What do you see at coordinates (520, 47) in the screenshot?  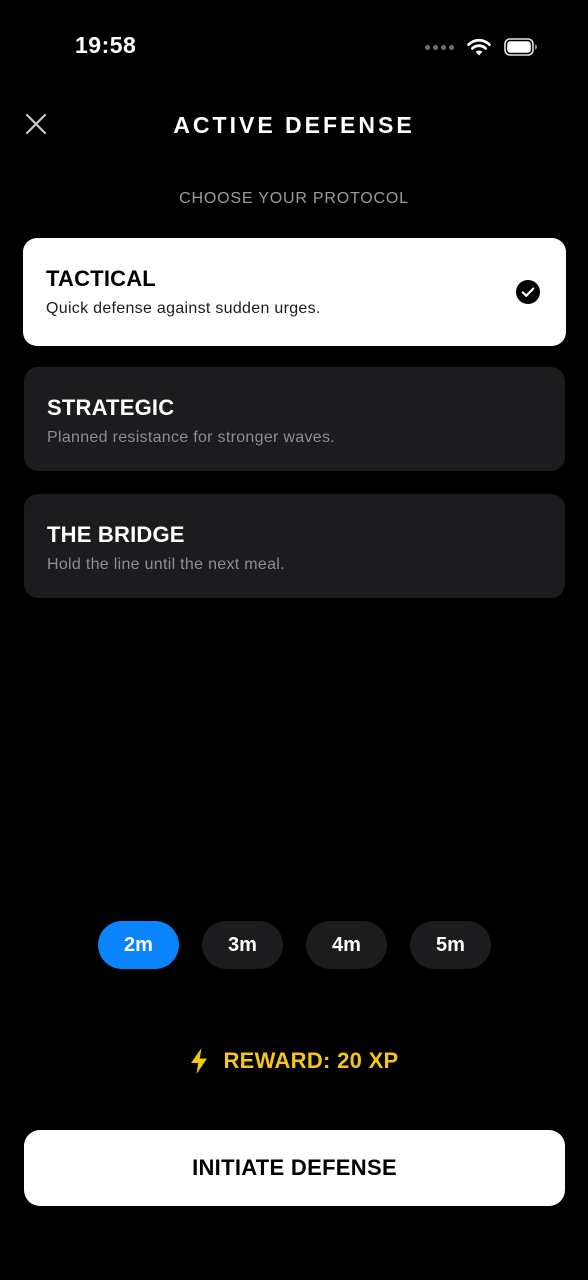 I see `battery-icon` at bounding box center [520, 47].